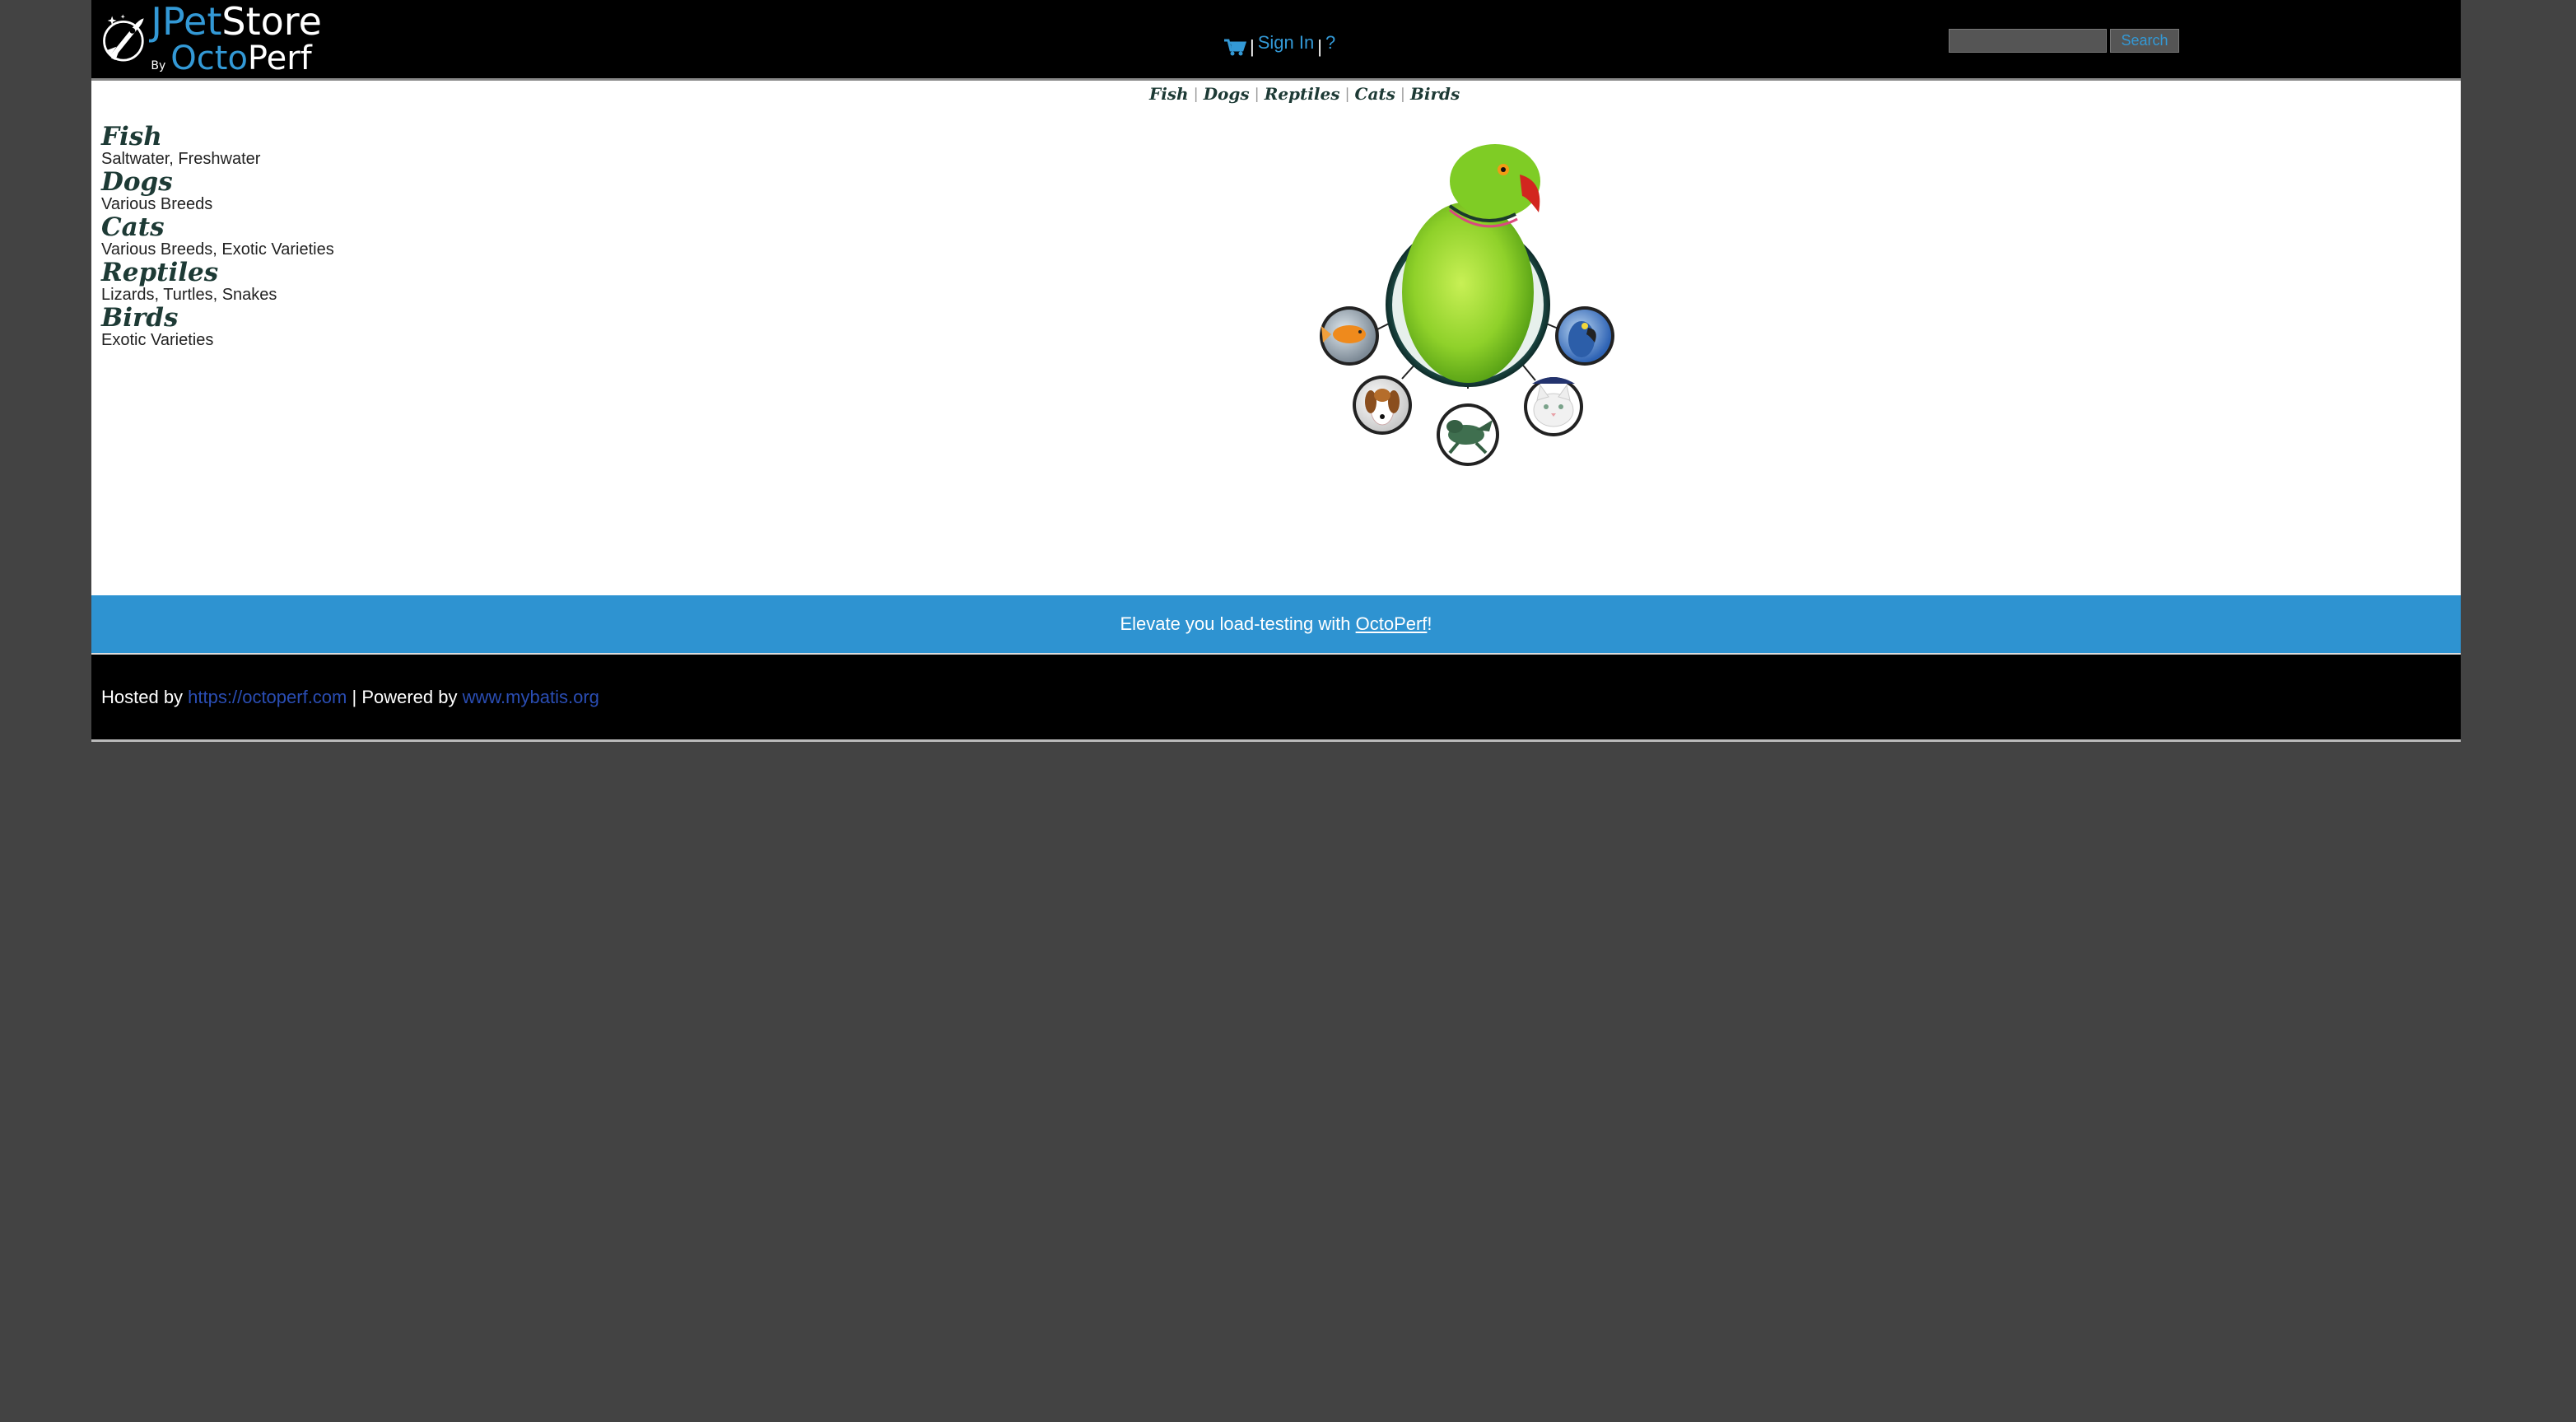 This screenshot has width=2576, height=1422. I want to click on quick-links: Fish | Dogs | Reptiles | Cats | Birds, so click(1304, 94).